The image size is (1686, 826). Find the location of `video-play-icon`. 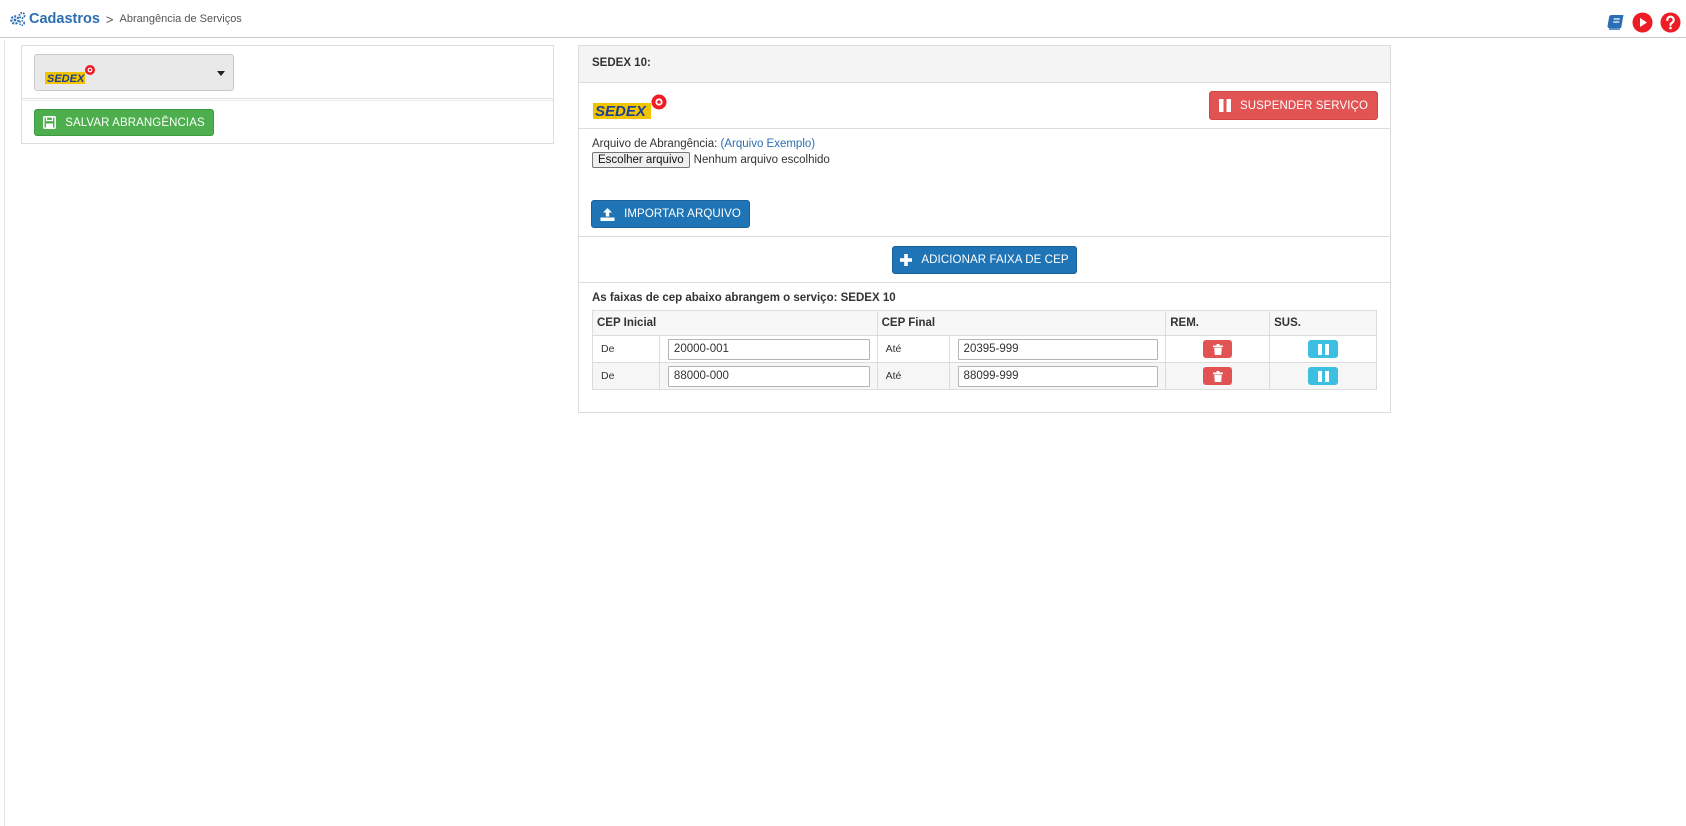

video-play-icon is located at coordinates (1642, 22).